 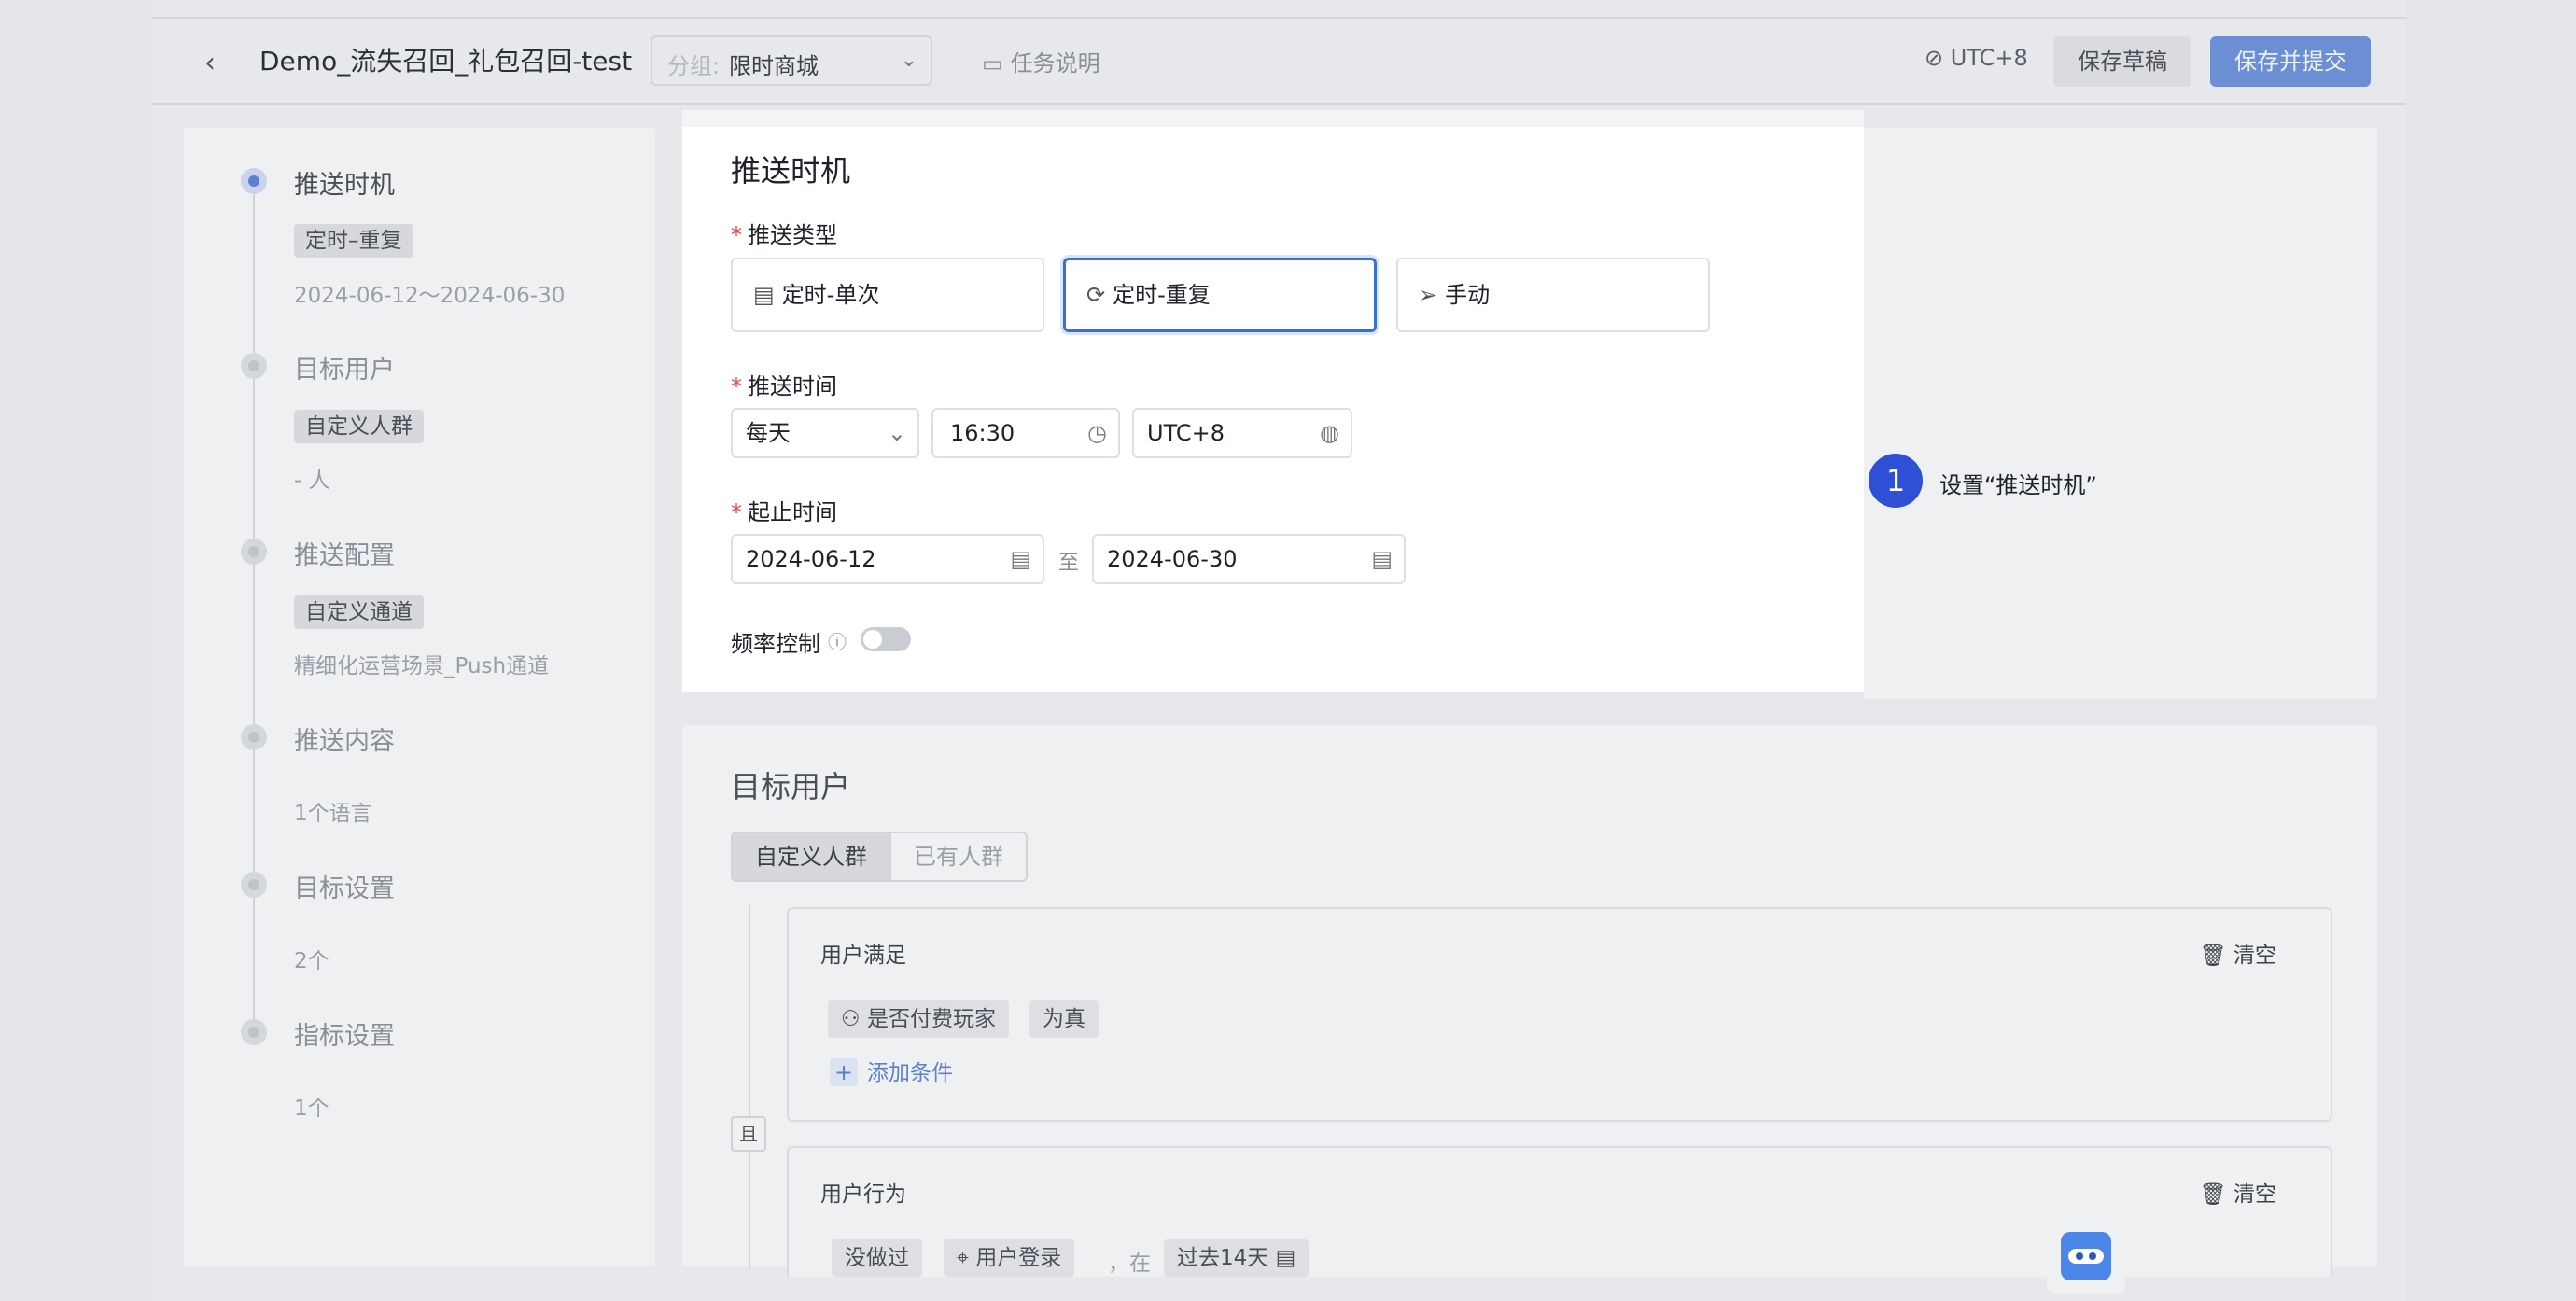 I want to click on timing-card-right, so click(x=2120, y=413).